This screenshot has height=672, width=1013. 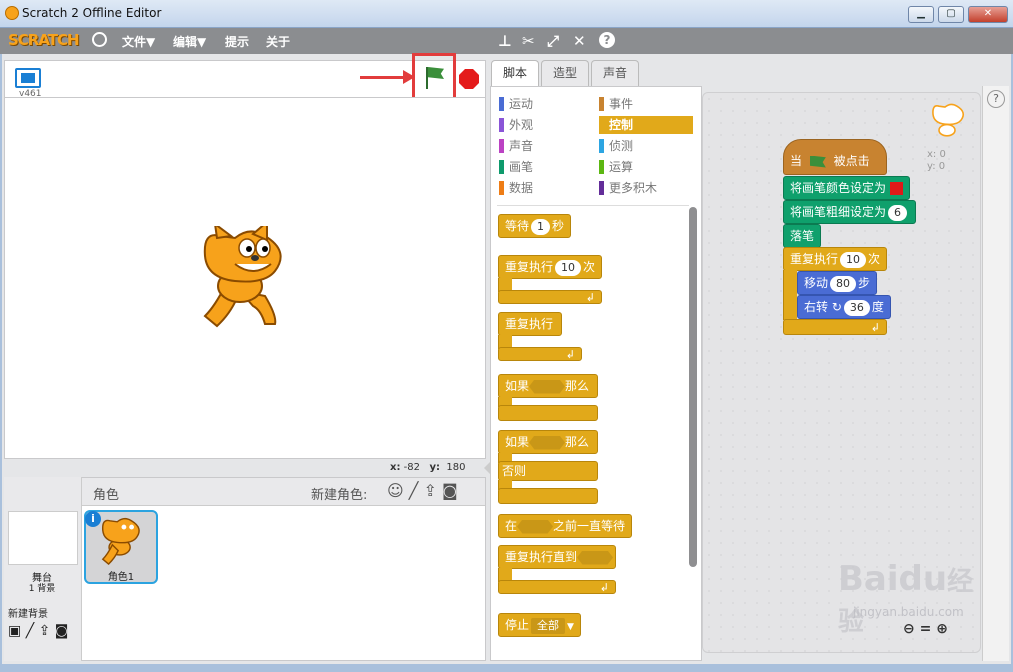 What do you see at coordinates (951, 14) in the screenshot?
I see `maximize-button: ▢` at bounding box center [951, 14].